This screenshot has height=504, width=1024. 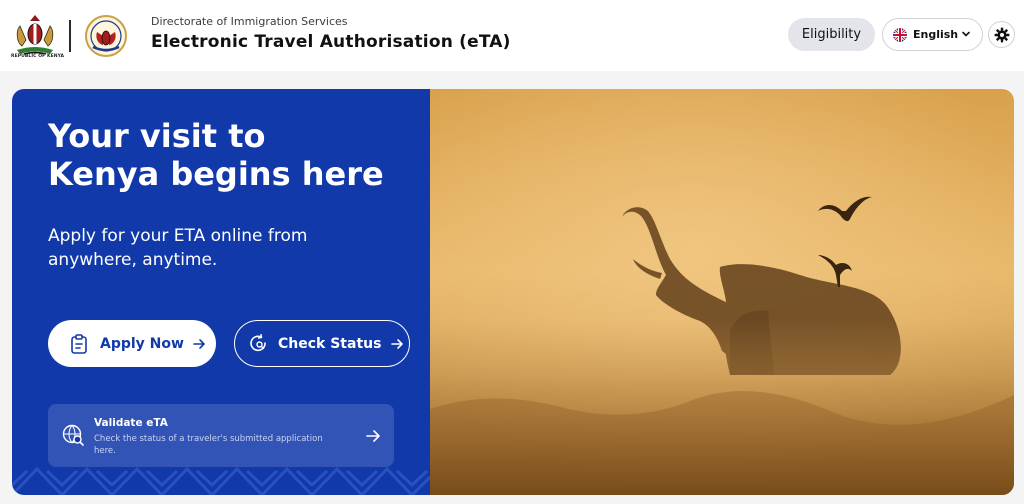 What do you see at coordinates (249, 21) in the screenshot?
I see `directorate-name: Directorate of Immigration Services` at bounding box center [249, 21].